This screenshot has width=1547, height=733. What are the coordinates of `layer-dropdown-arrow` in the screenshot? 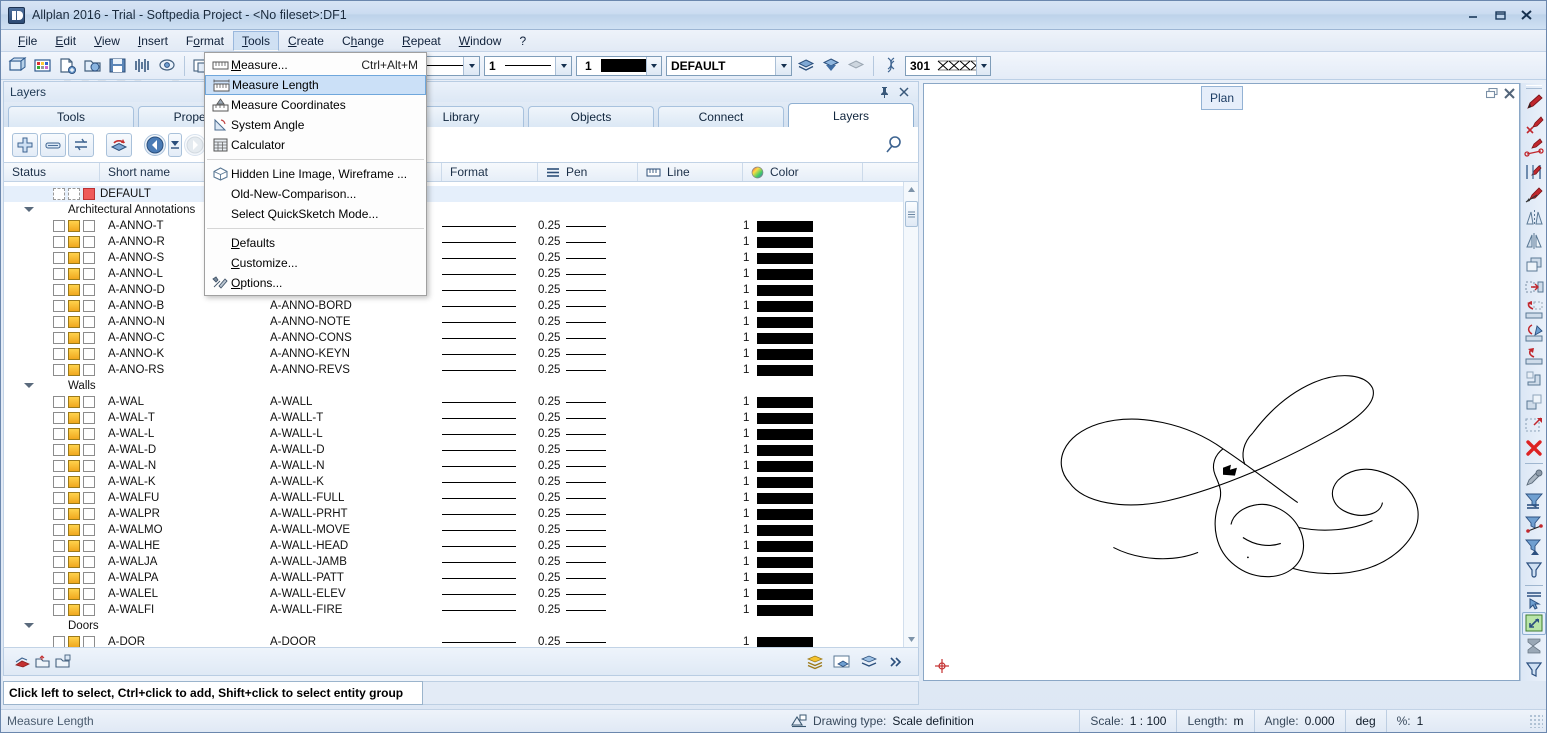 It's located at (783, 65).